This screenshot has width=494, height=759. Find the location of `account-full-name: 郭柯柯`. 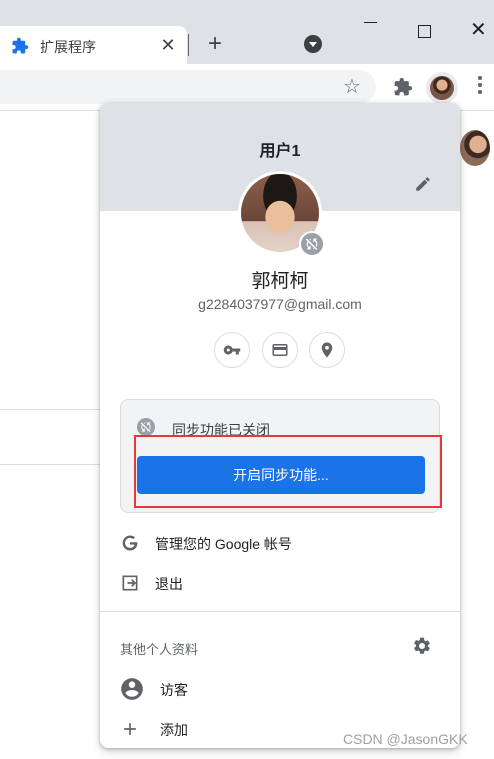

account-full-name: 郭柯柯 is located at coordinates (280, 281).